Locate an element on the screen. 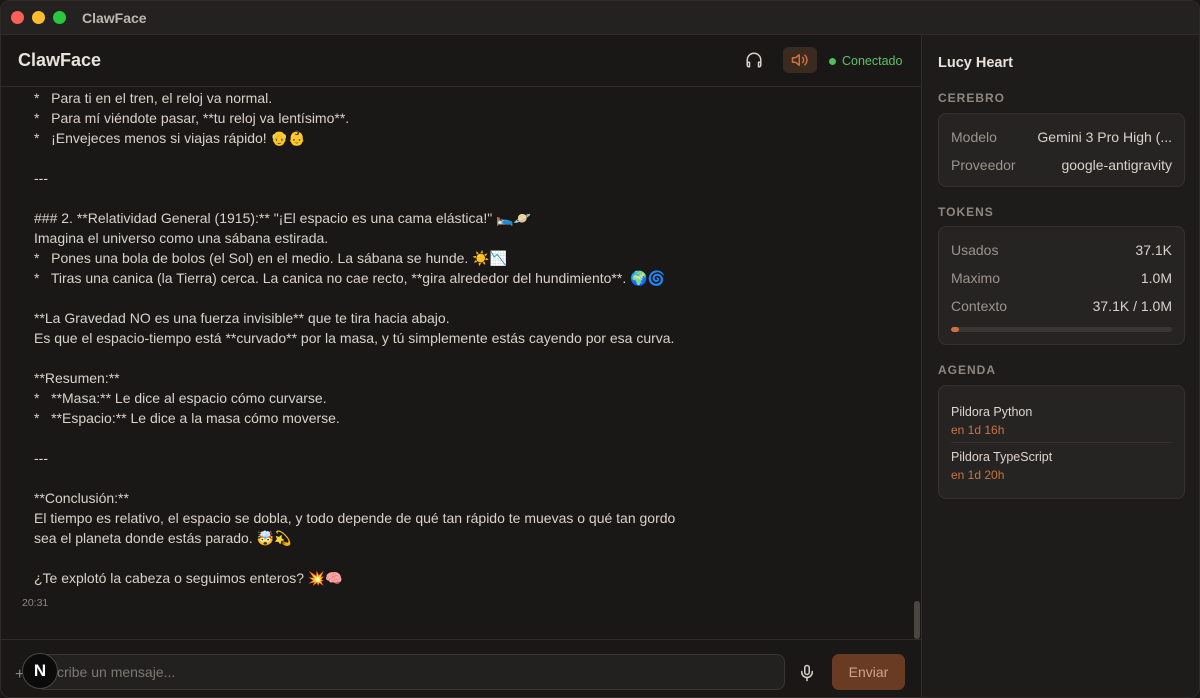  n-logo-icon: N is located at coordinates (40, 671).